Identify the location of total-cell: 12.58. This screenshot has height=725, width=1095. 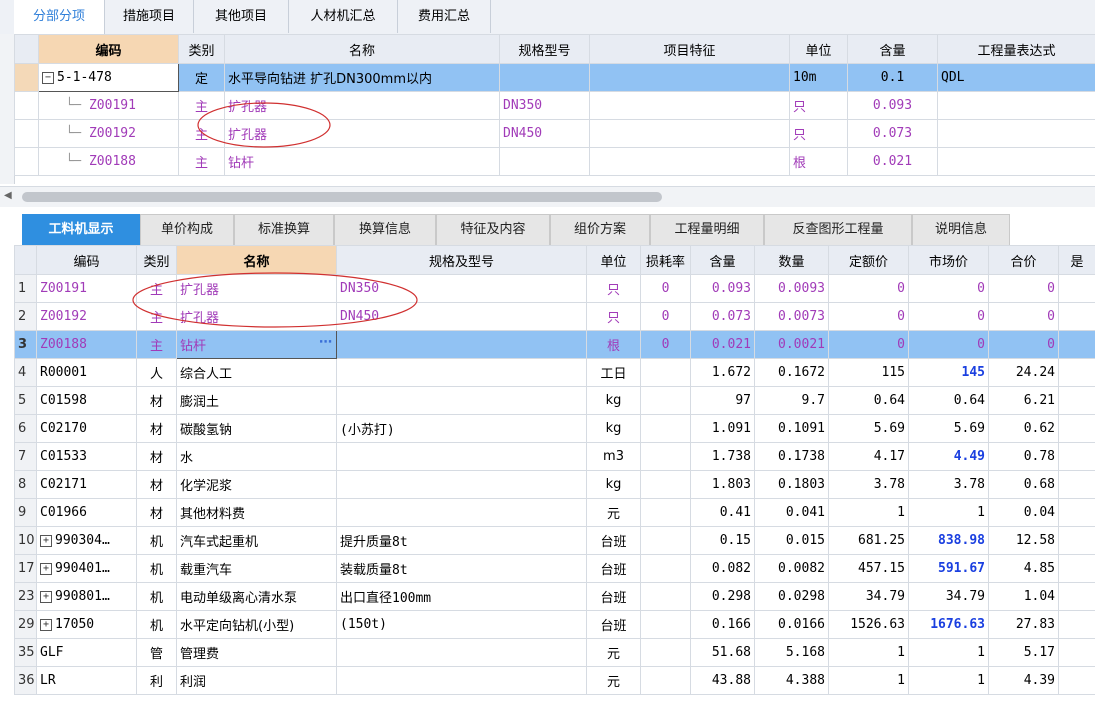
(1023, 540).